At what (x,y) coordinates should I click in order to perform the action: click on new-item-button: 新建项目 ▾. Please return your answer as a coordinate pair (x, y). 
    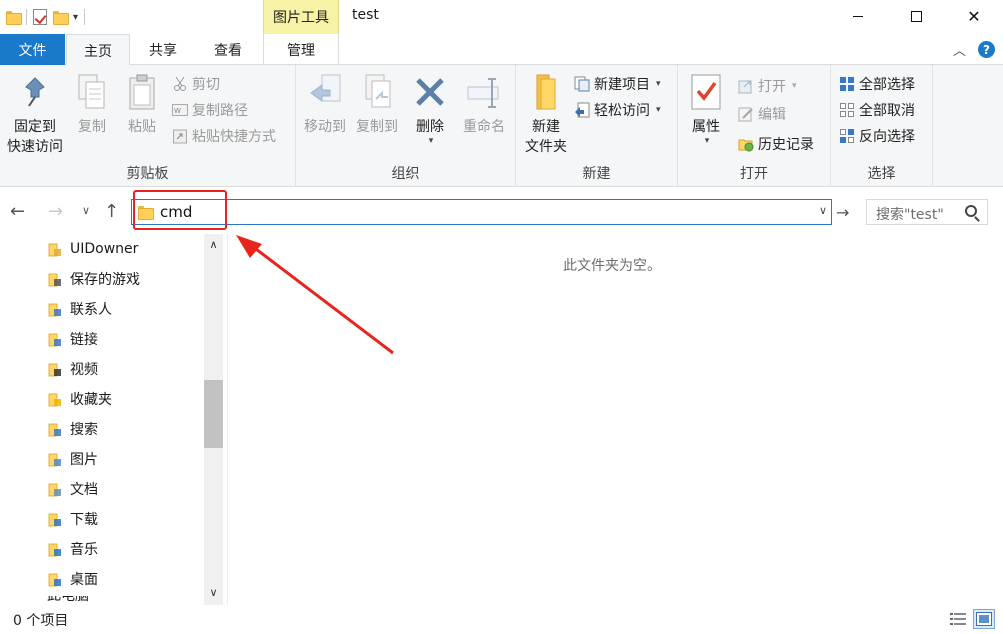
    Looking at the image, I should click on (617, 84).